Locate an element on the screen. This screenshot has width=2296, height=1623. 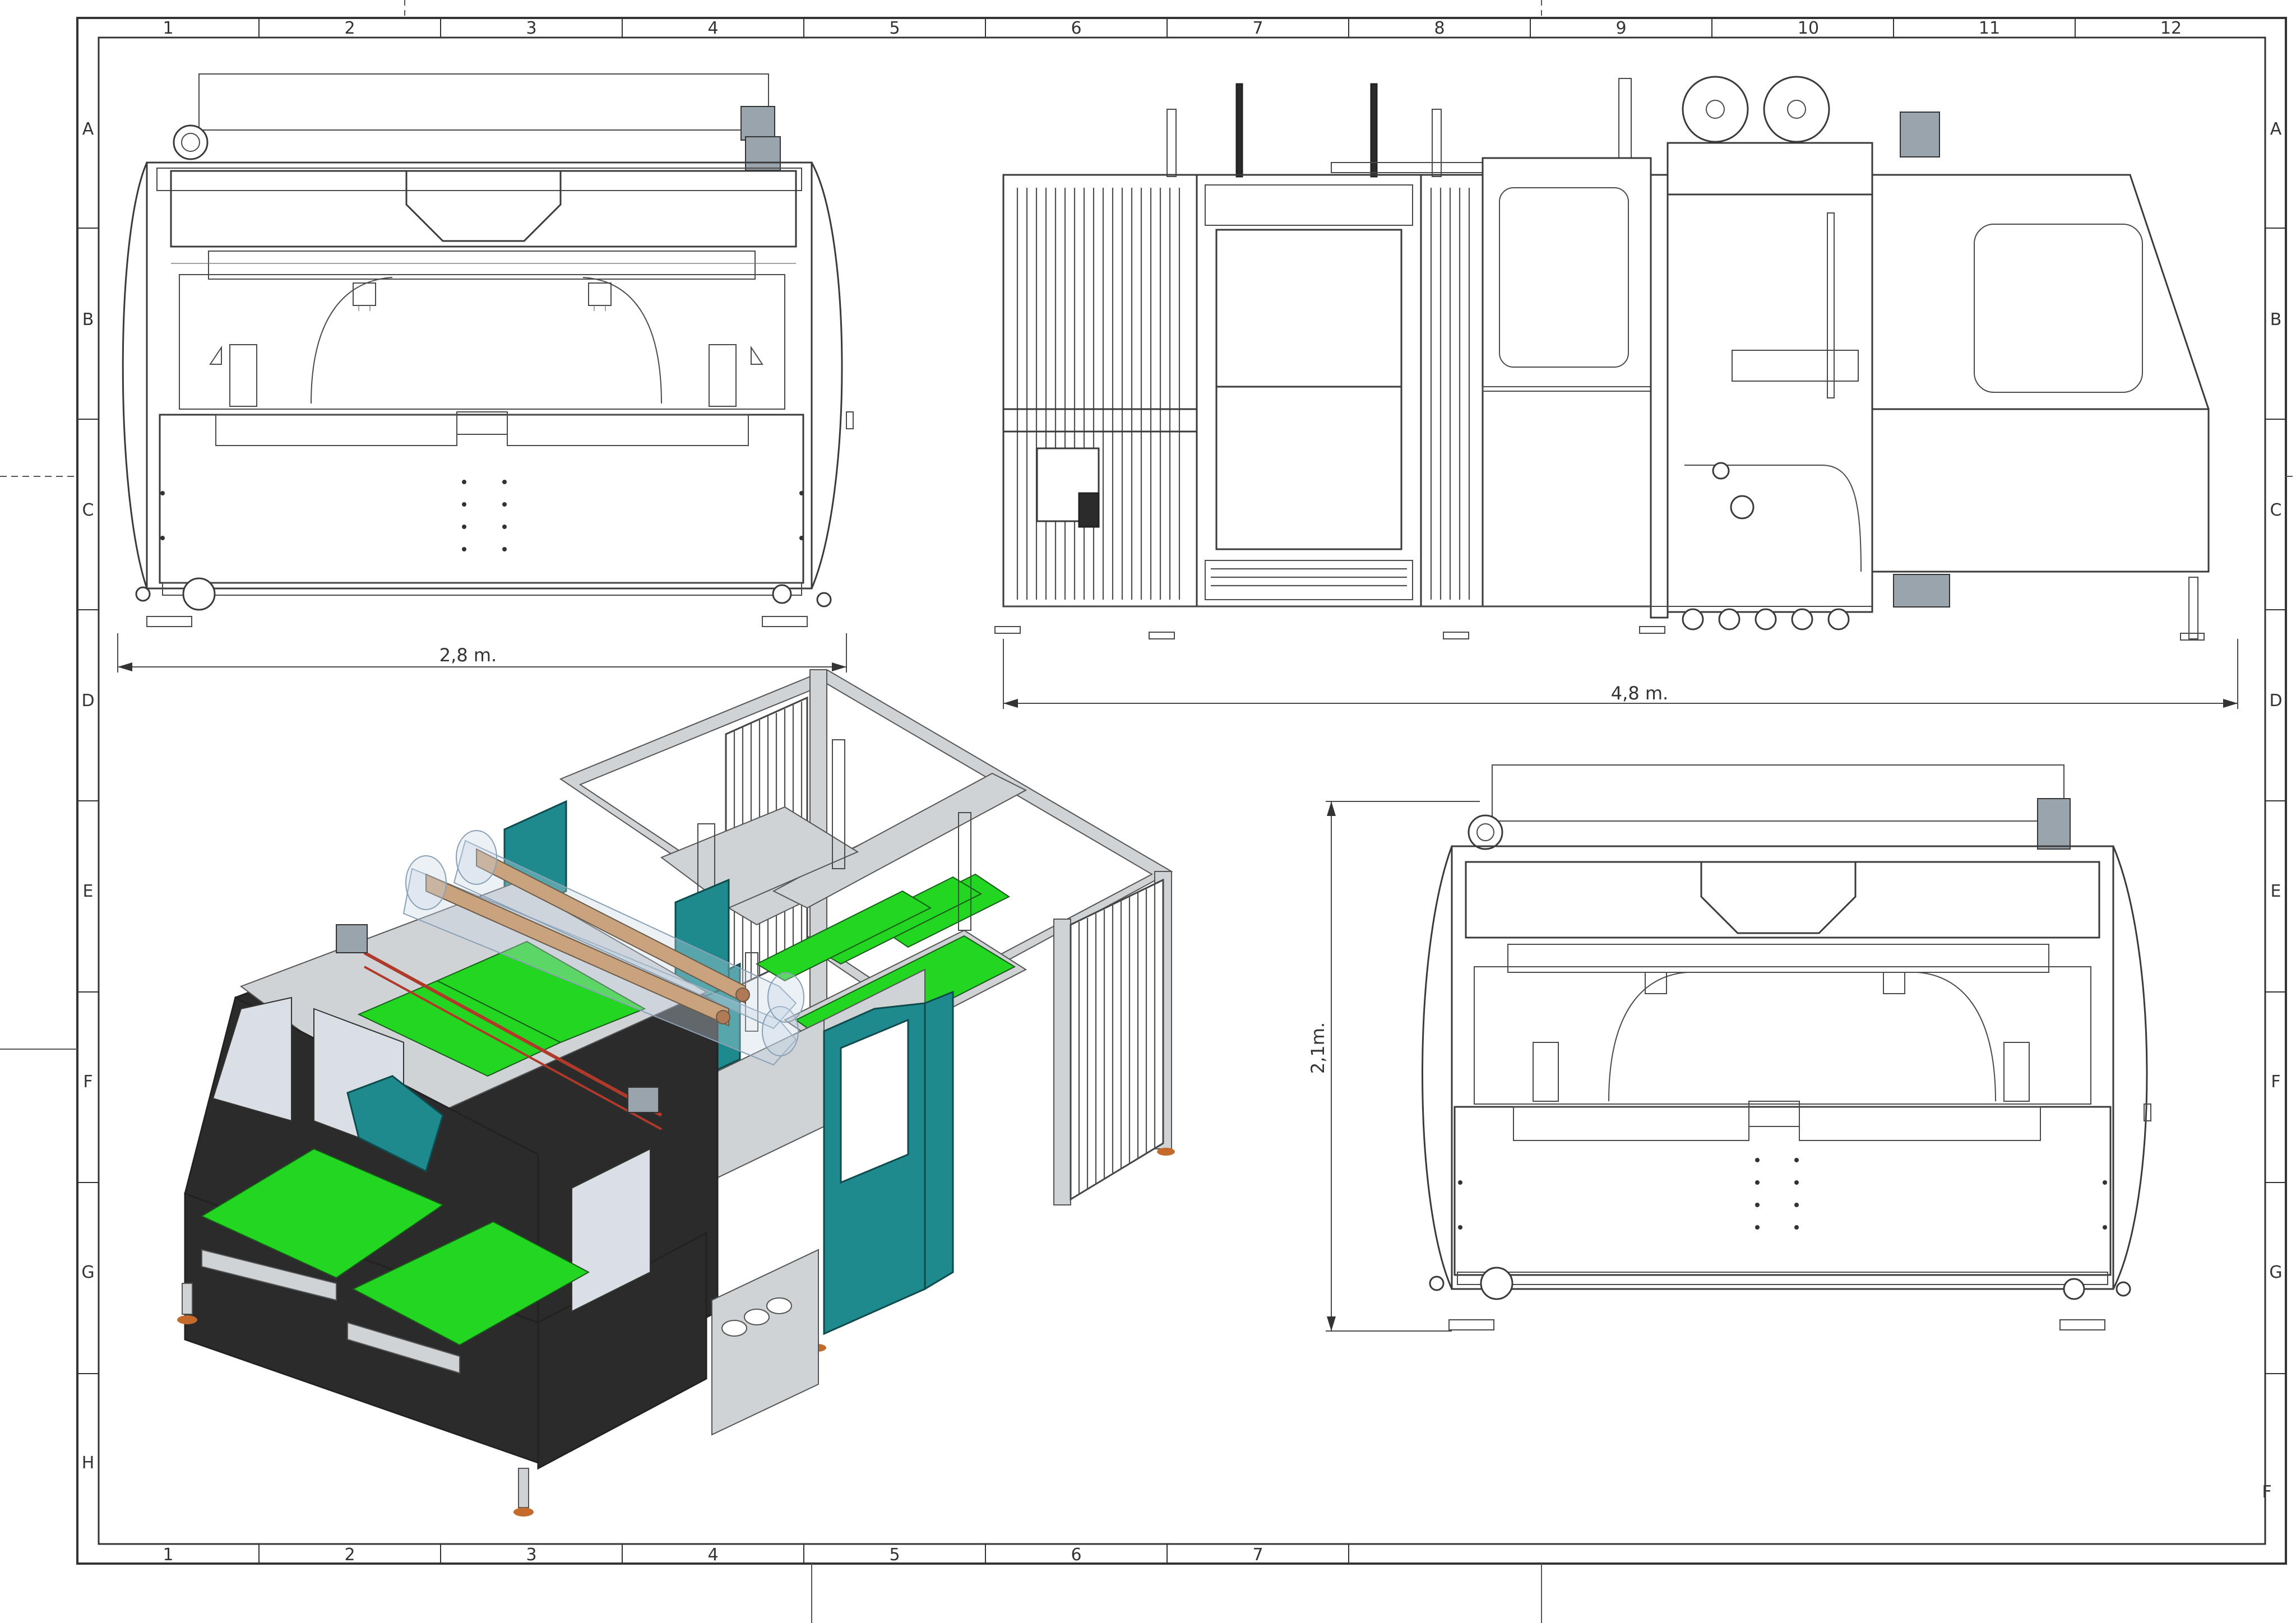
zone-col-6: 6 is located at coordinates (1076, 28).